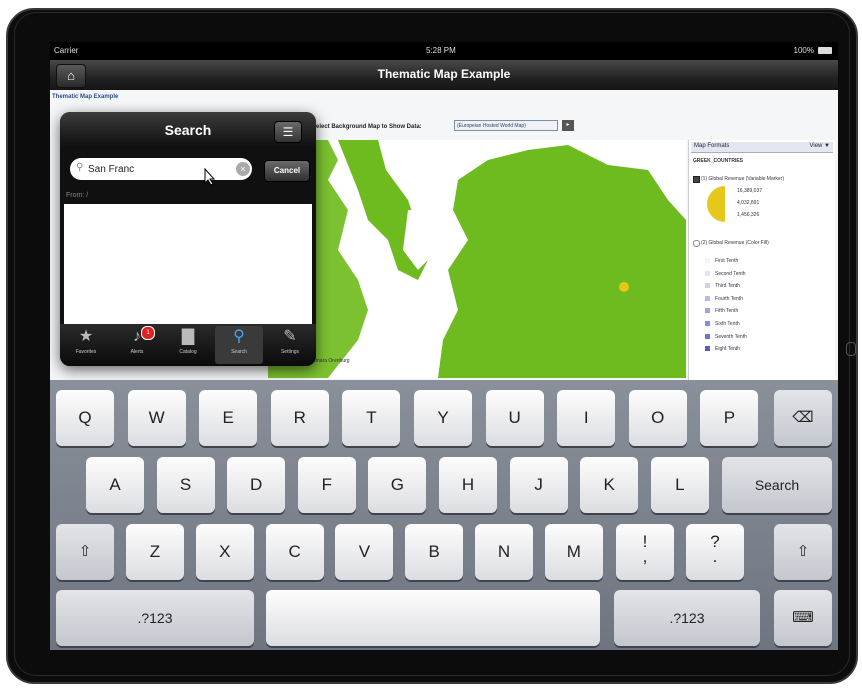  Describe the element at coordinates (228, 418) in the screenshot. I see `key-e: E` at that location.